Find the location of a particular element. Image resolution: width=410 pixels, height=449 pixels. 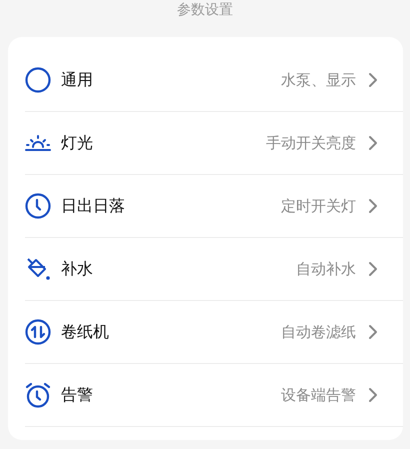

clock-icon is located at coordinates (38, 206).